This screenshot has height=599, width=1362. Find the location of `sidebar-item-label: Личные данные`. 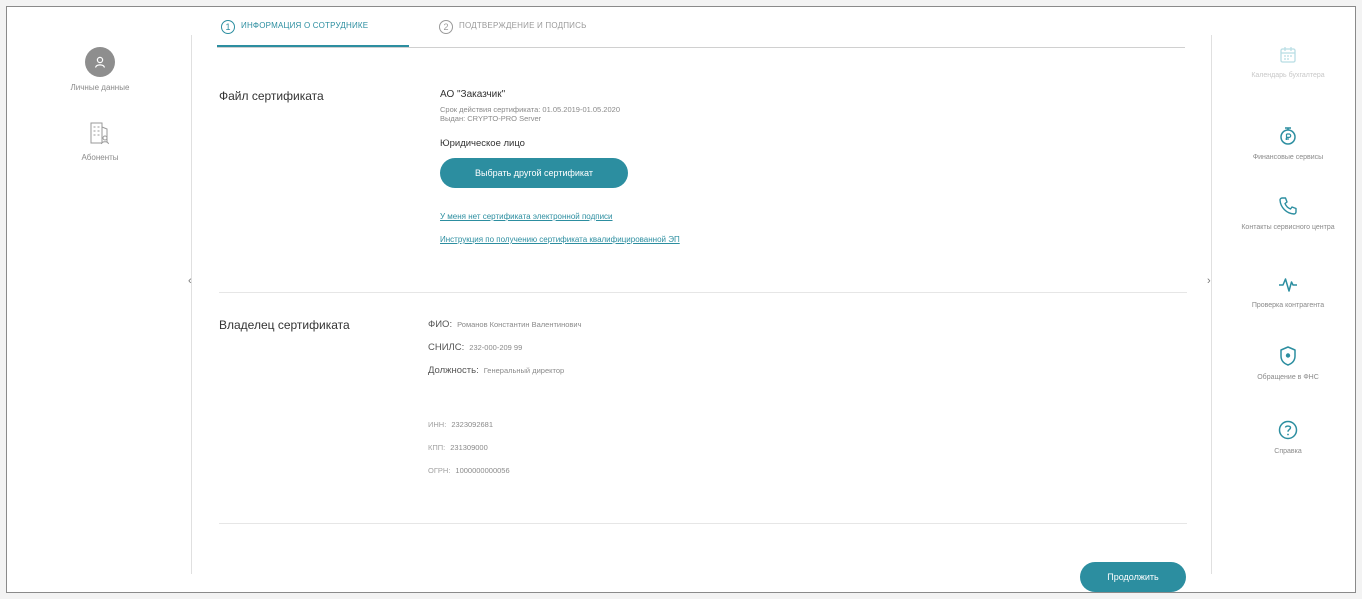

sidebar-item-label: Личные данные is located at coordinates (100, 87).